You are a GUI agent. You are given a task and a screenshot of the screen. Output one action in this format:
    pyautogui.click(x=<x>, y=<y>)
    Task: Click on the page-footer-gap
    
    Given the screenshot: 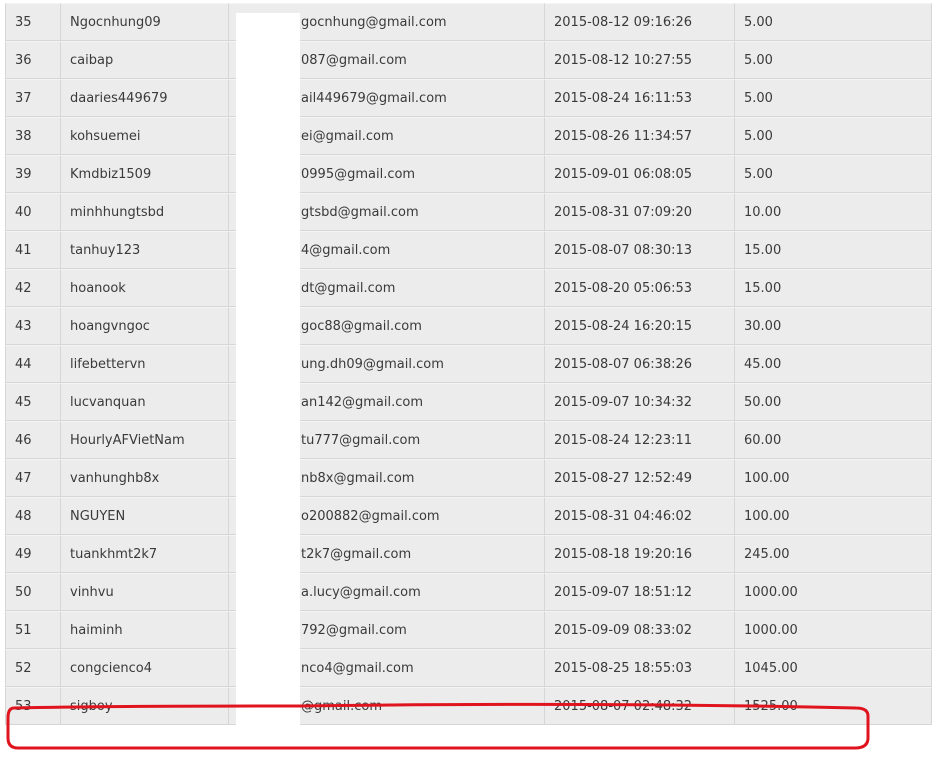 What is the action you would take?
    pyautogui.click(x=470, y=753)
    